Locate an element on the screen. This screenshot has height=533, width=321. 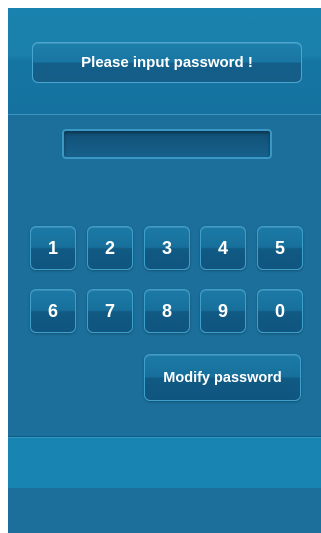
key-1-button: 1 is located at coordinates (53, 248).